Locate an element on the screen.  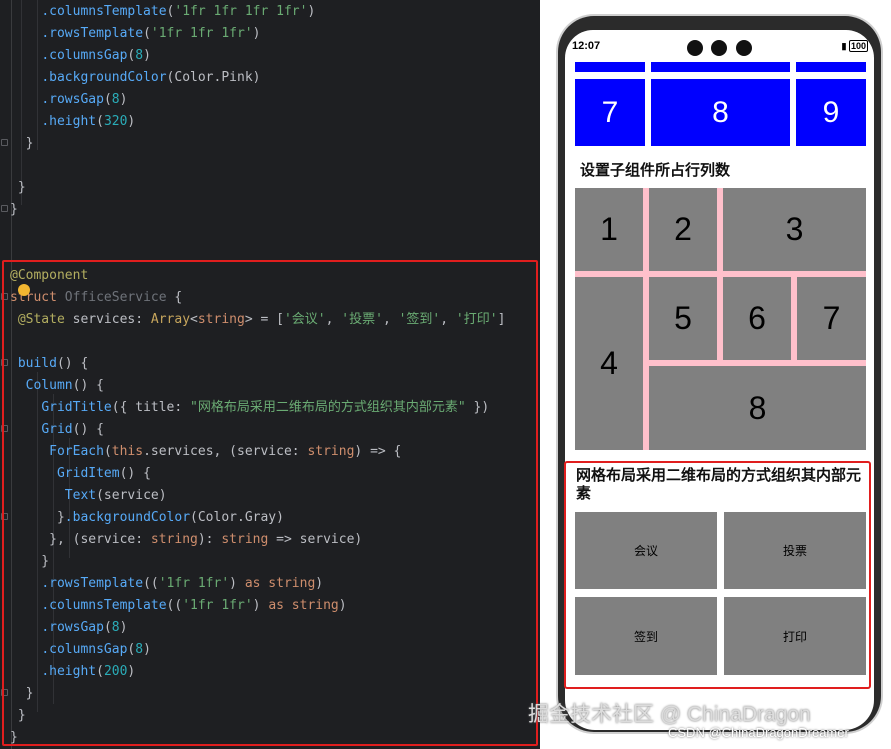
section-title-span: 设置子组件所占行列数 is located at coordinates (655, 170).